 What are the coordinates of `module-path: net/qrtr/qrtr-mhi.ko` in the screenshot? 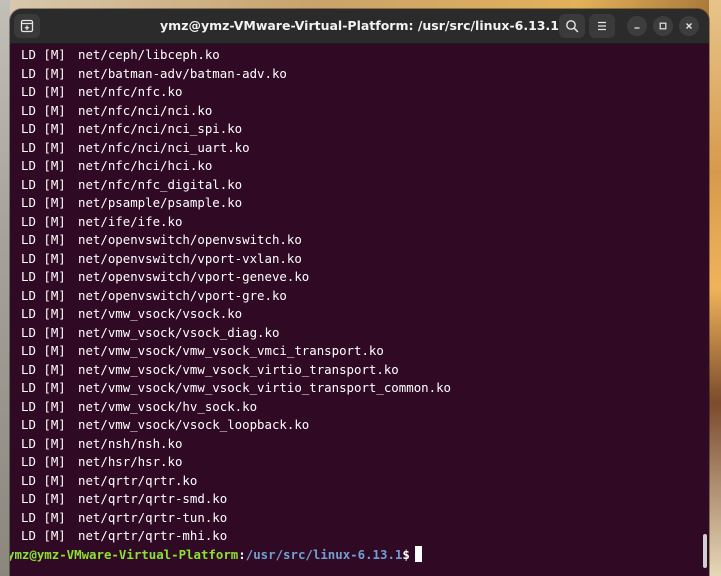 It's located at (153, 535).